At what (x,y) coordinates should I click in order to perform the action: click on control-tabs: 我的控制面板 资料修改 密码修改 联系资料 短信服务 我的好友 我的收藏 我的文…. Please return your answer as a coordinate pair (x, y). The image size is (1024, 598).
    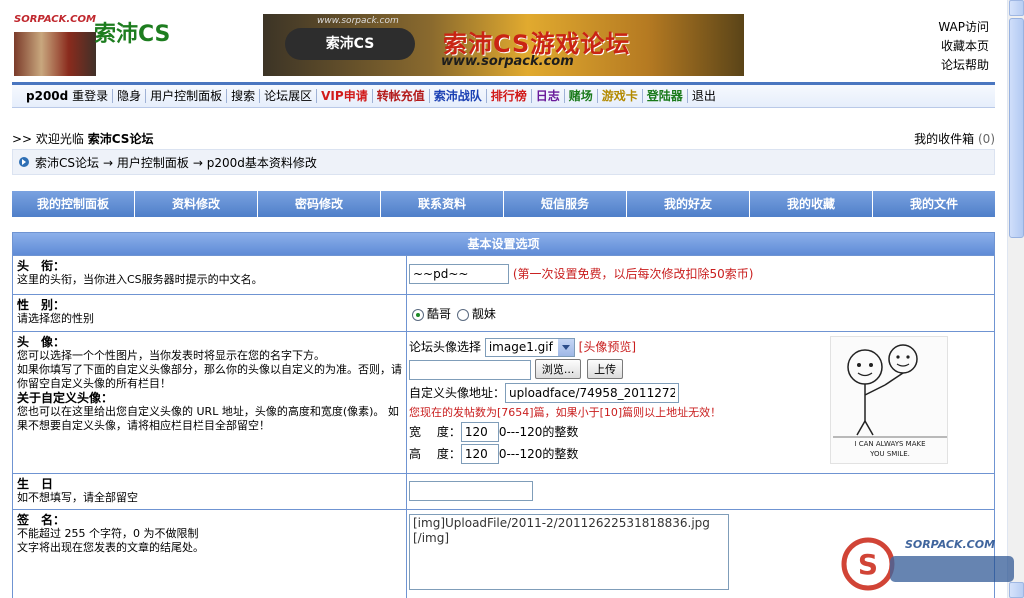
    Looking at the image, I should click on (503, 204).